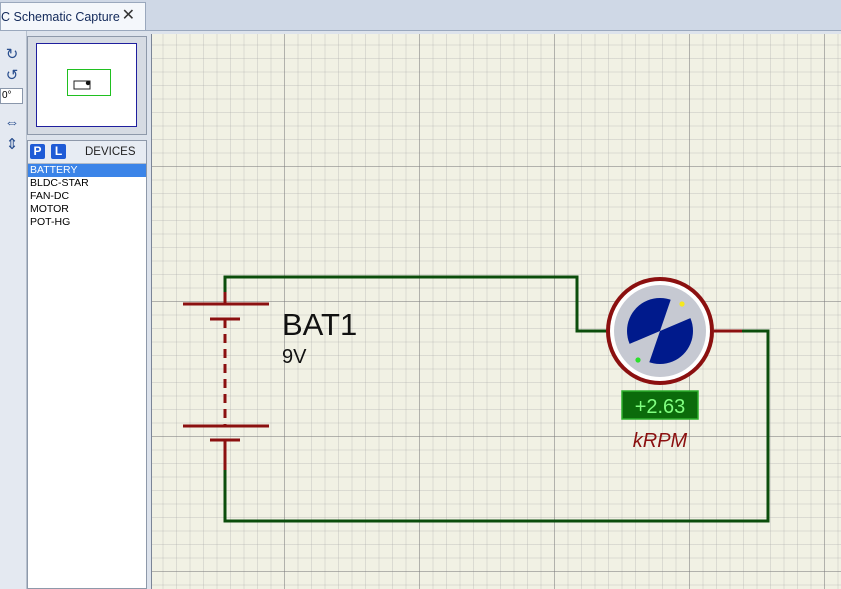 This screenshot has width=841, height=589. What do you see at coordinates (12, 54) in the screenshot?
I see `rotate-clockwise-icon: ↻` at bounding box center [12, 54].